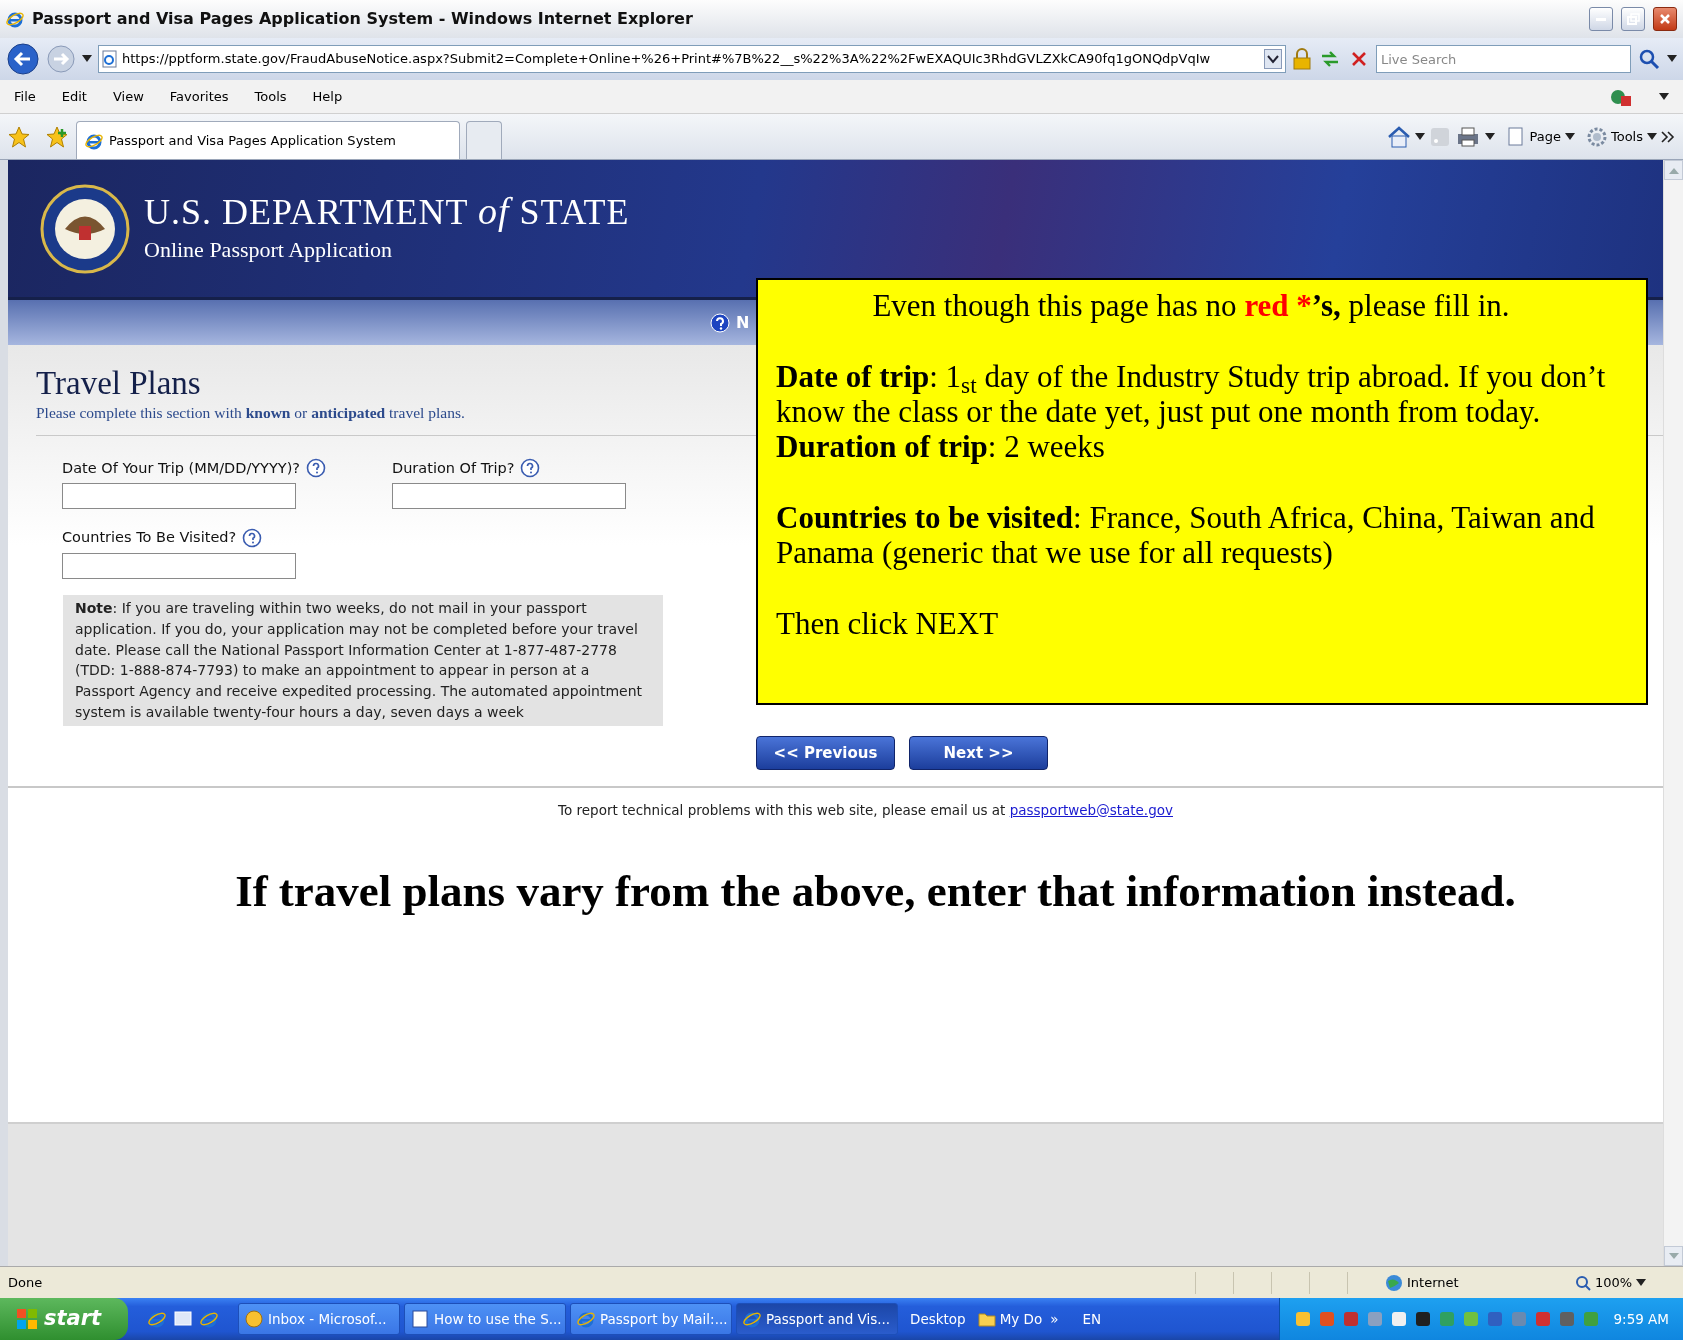 The image size is (1683, 1340). I want to click on desktop-icon, so click(183, 1319).